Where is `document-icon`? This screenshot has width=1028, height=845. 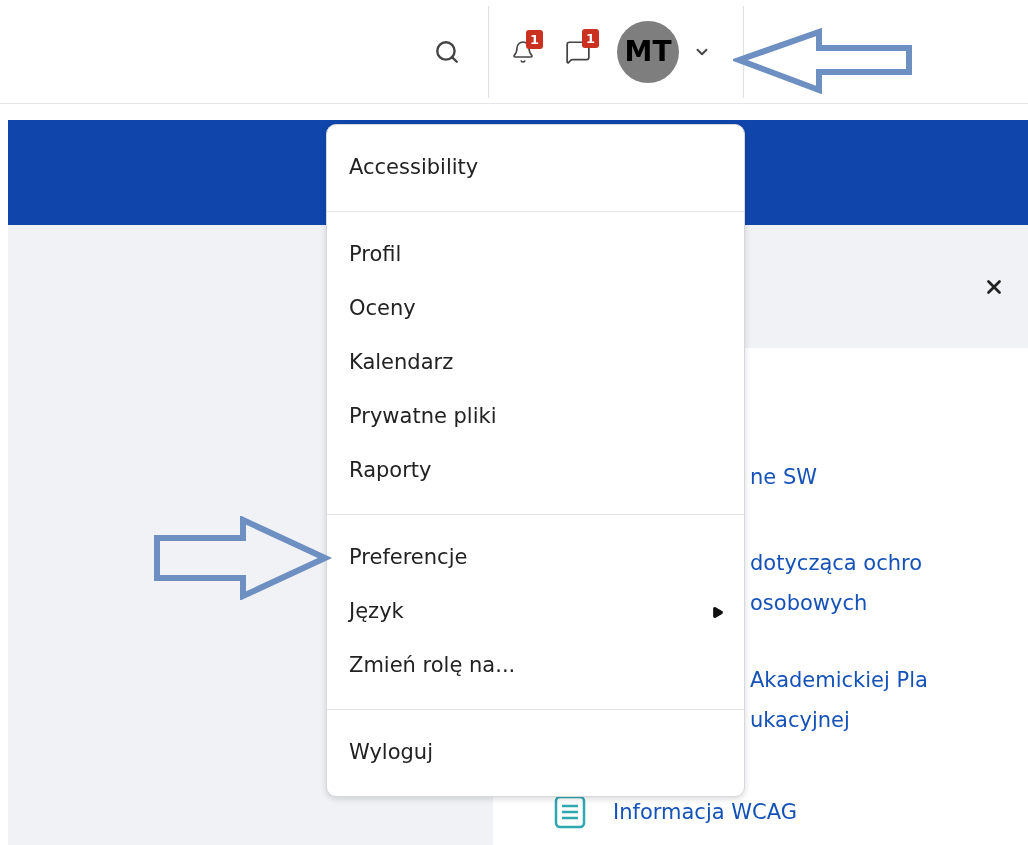 document-icon is located at coordinates (570, 812).